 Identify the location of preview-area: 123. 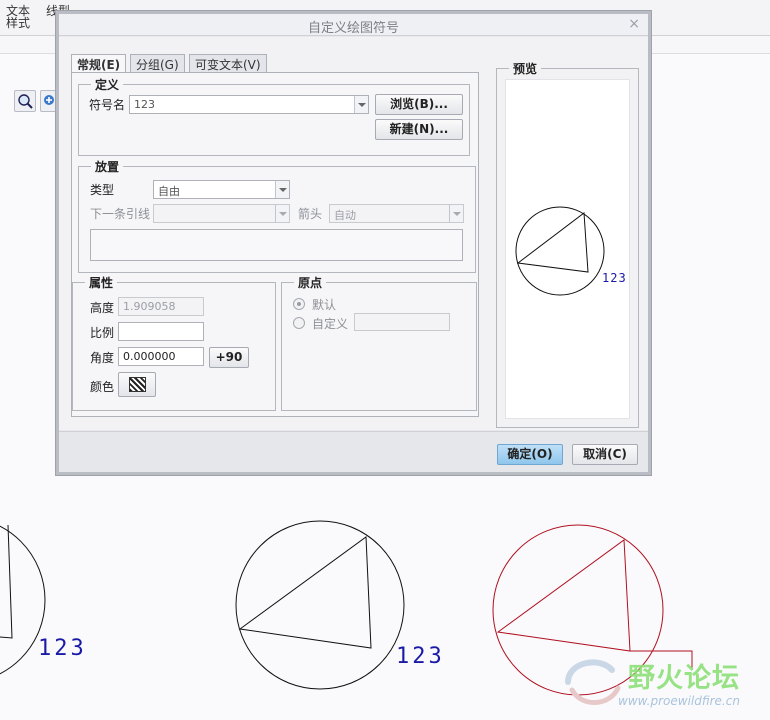
(567, 249).